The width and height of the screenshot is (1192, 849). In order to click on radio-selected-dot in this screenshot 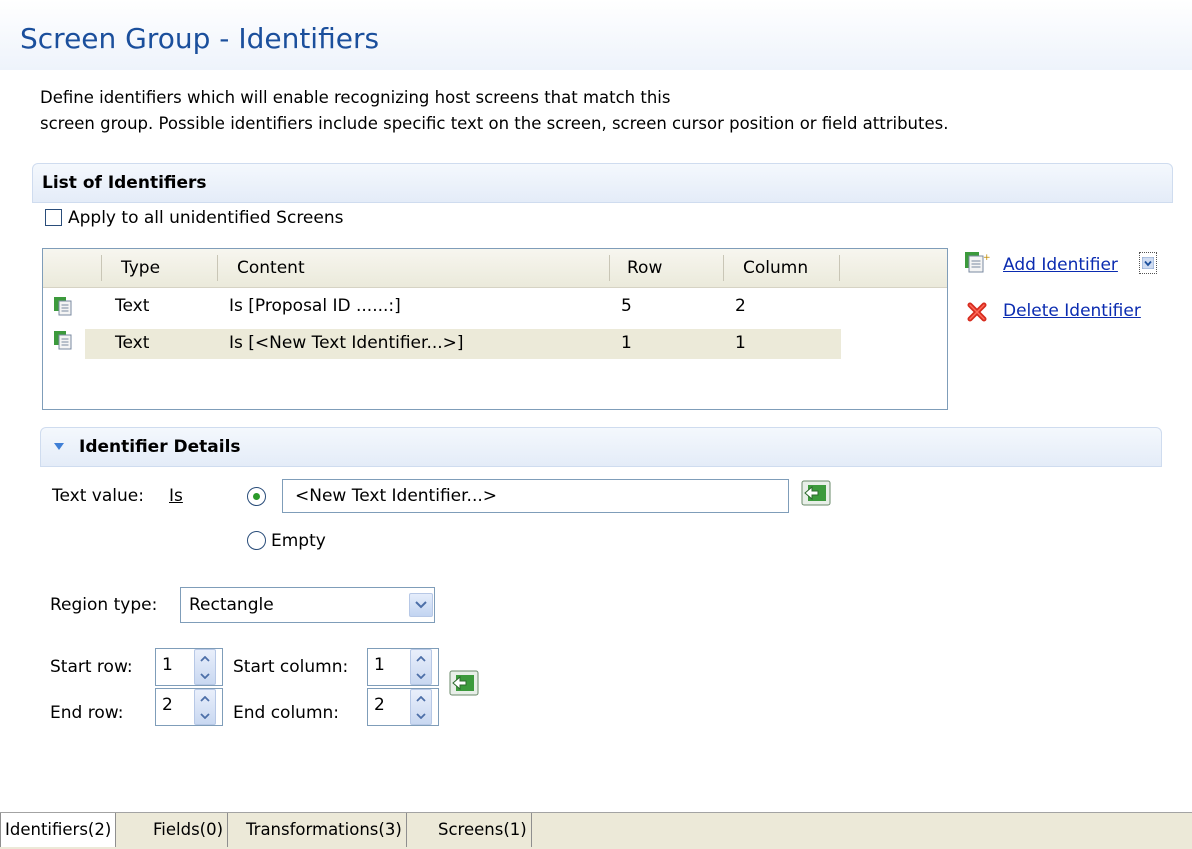, I will do `click(256, 496)`.